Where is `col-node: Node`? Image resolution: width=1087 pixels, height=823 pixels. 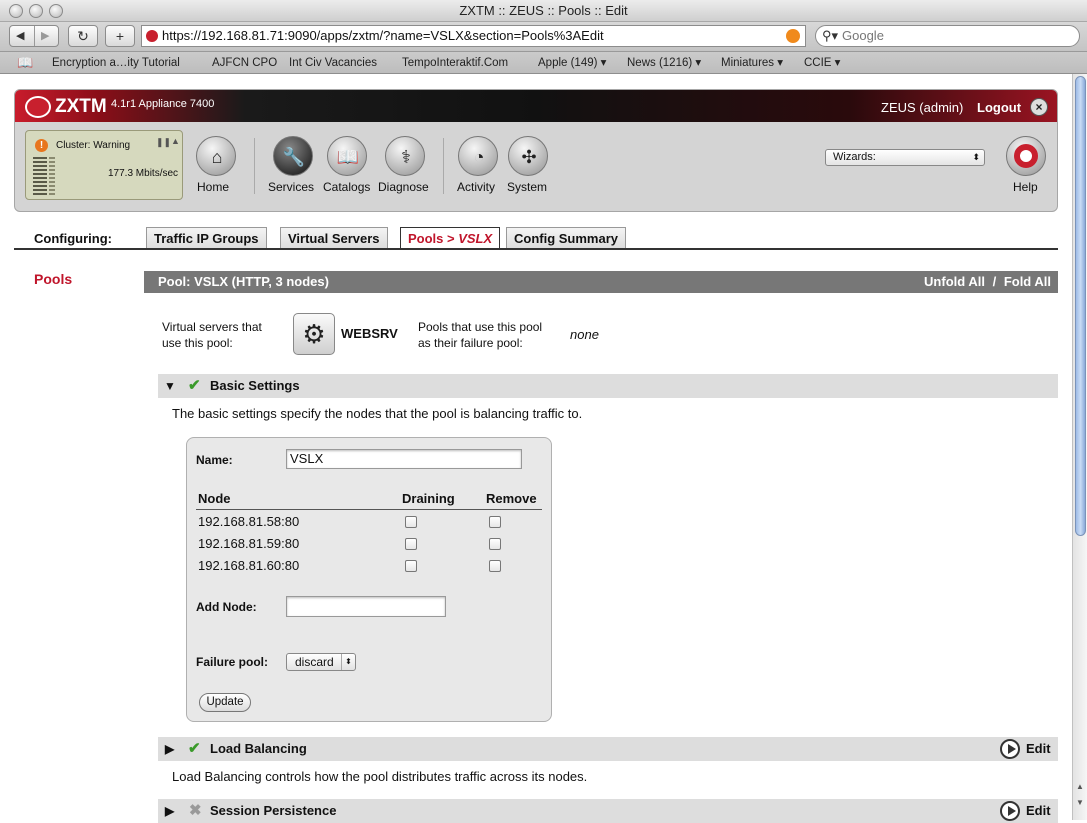
col-node: Node is located at coordinates (214, 498).